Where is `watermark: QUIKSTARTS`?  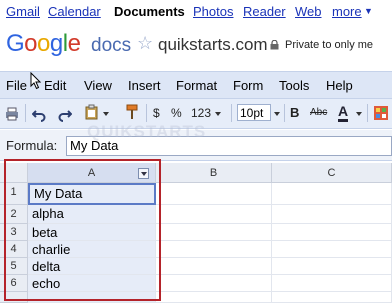
watermark: QUIKSTARTS is located at coordinates (147, 131).